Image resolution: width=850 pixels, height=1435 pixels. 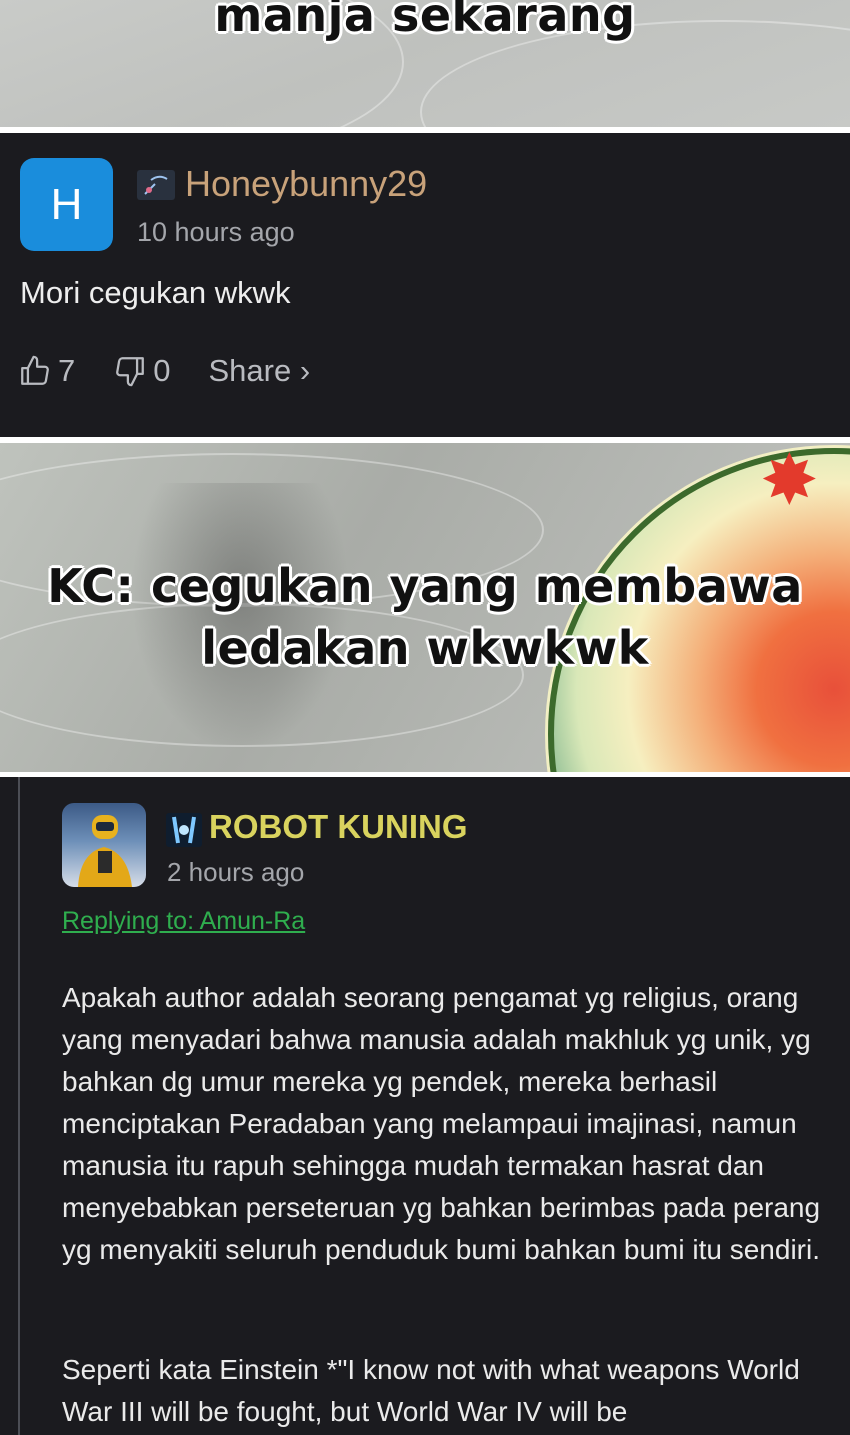 What do you see at coordinates (236, 872) in the screenshot?
I see `timestamp: 2 hours ago` at bounding box center [236, 872].